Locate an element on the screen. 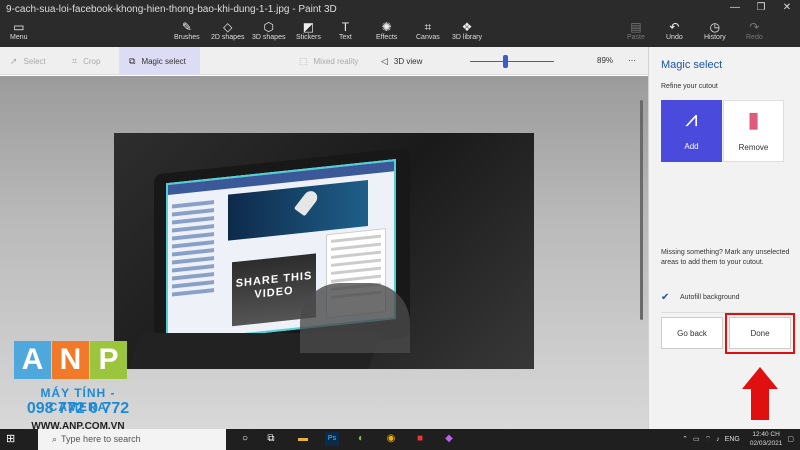 This screenshot has width=800, height=450. effects-tool: ✺ Effects is located at coordinates (386, 31).